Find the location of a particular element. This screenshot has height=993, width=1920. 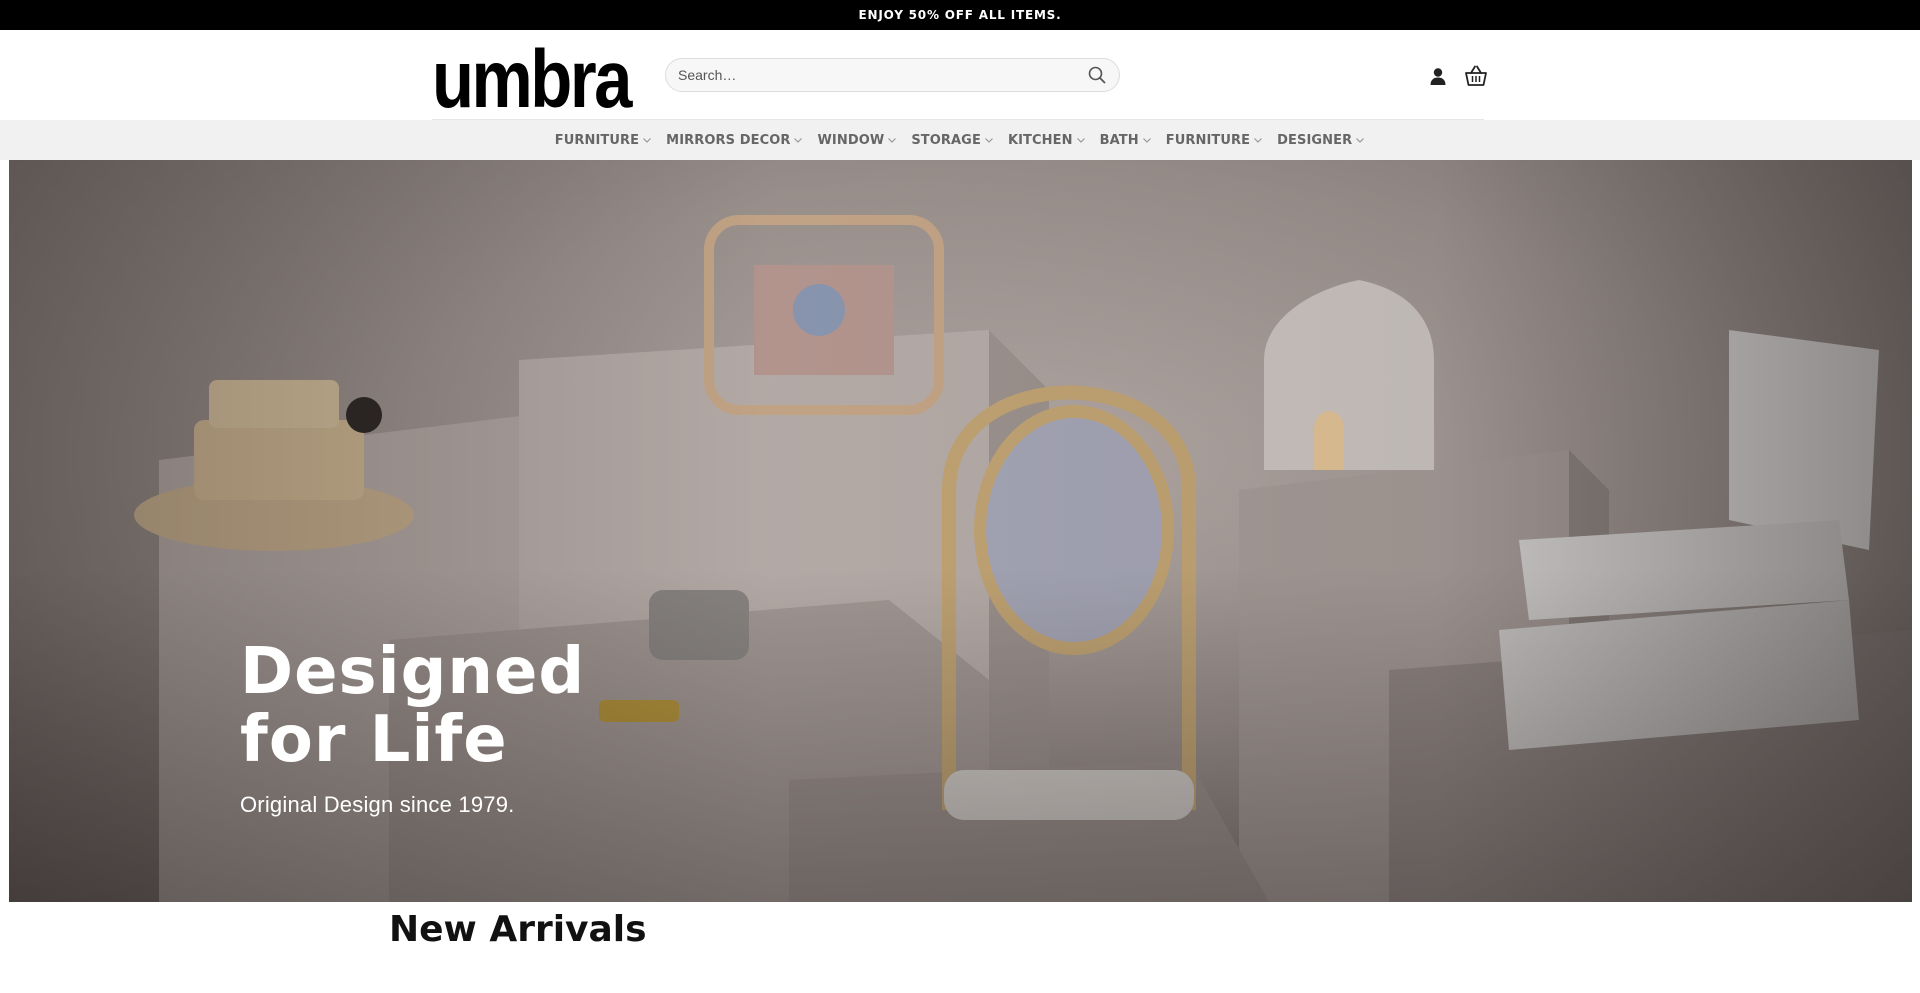

nav-item-label: KITCHEN is located at coordinates (1040, 140).